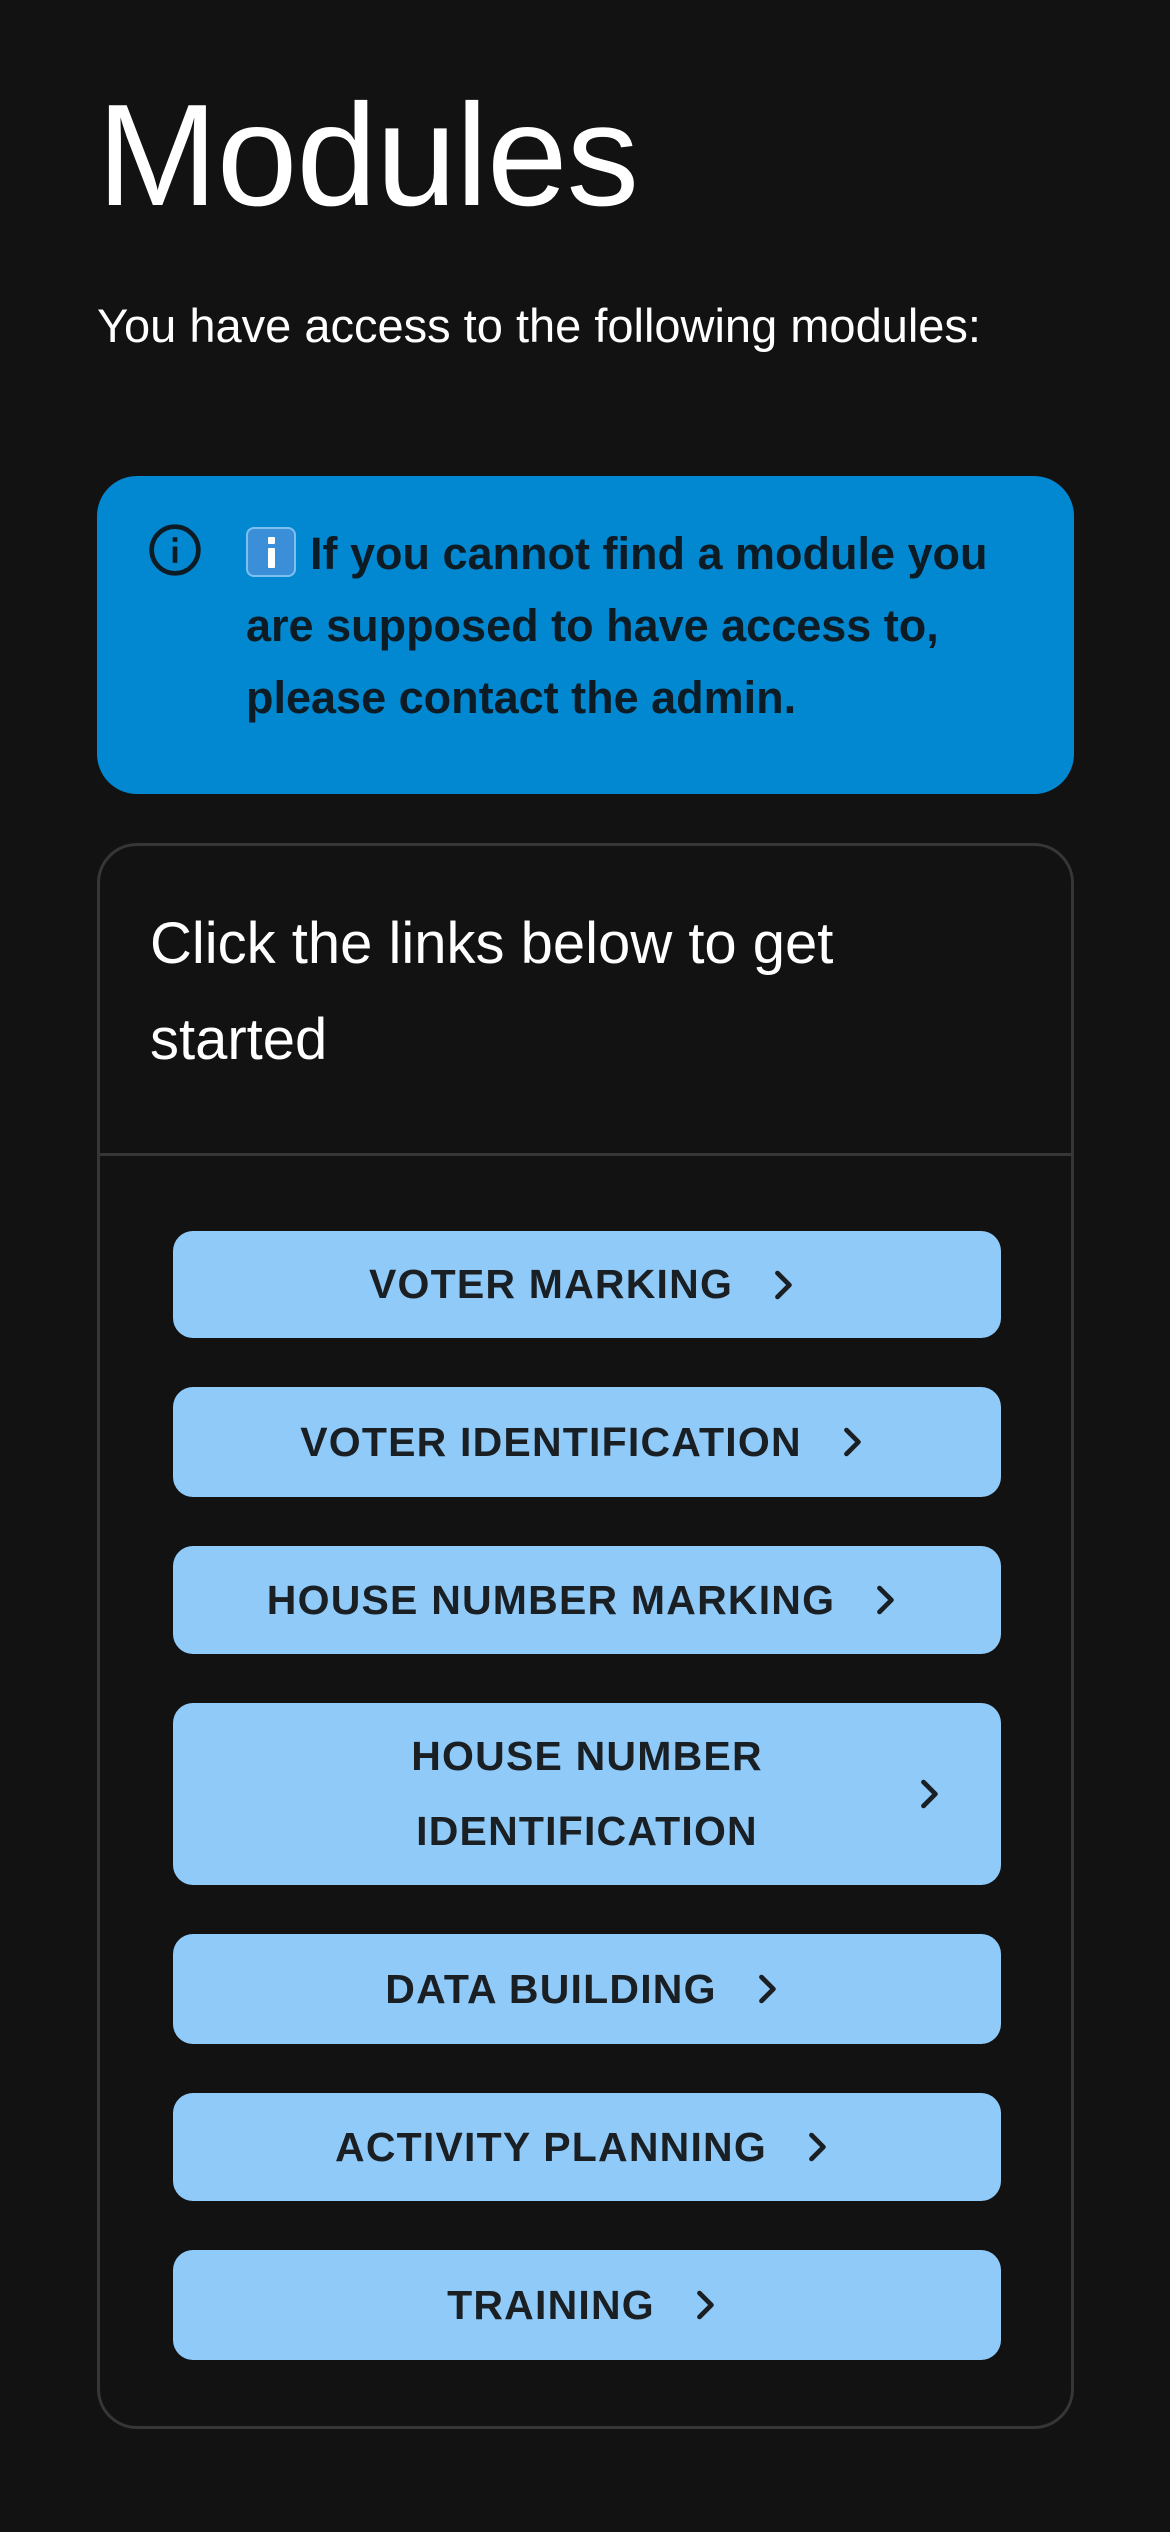 Image resolution: width=1170 pixels, height=2532 pixels. What do you see at coordinates (368, 155) in the screenshot?
I see `page-title: Modules` at bounding box center [368, 155].